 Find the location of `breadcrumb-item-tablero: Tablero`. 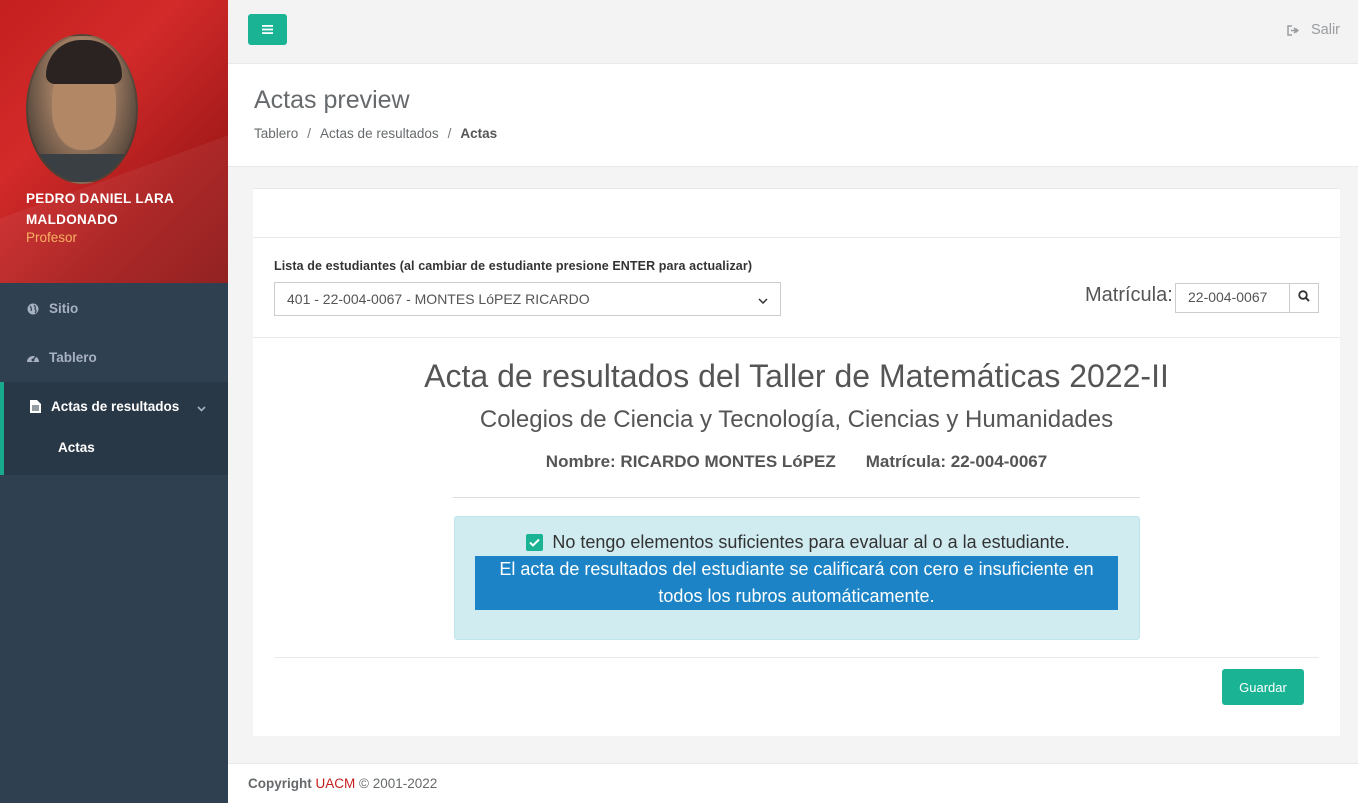

breadcrumb-item-tablero: Tablero is located at coordinates (276, 133).